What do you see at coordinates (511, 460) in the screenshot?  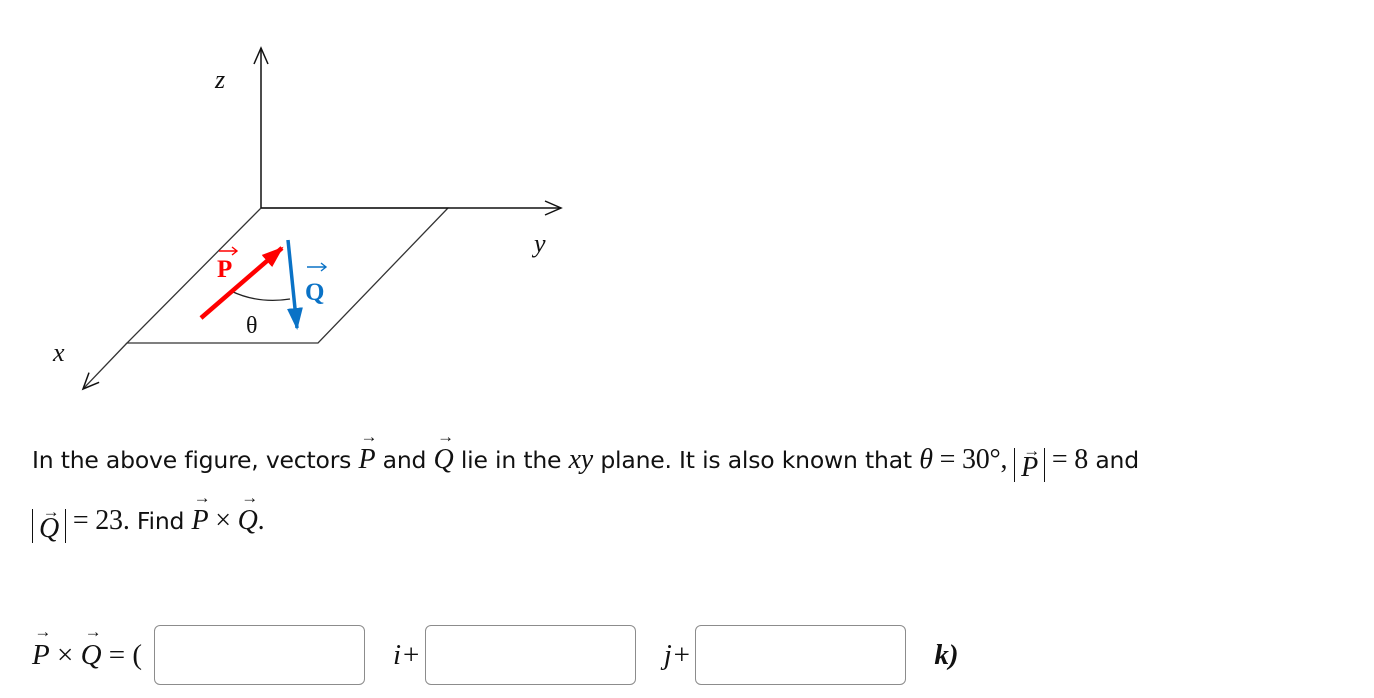 I see `text: lie in the` at bounding box center [511, 460].